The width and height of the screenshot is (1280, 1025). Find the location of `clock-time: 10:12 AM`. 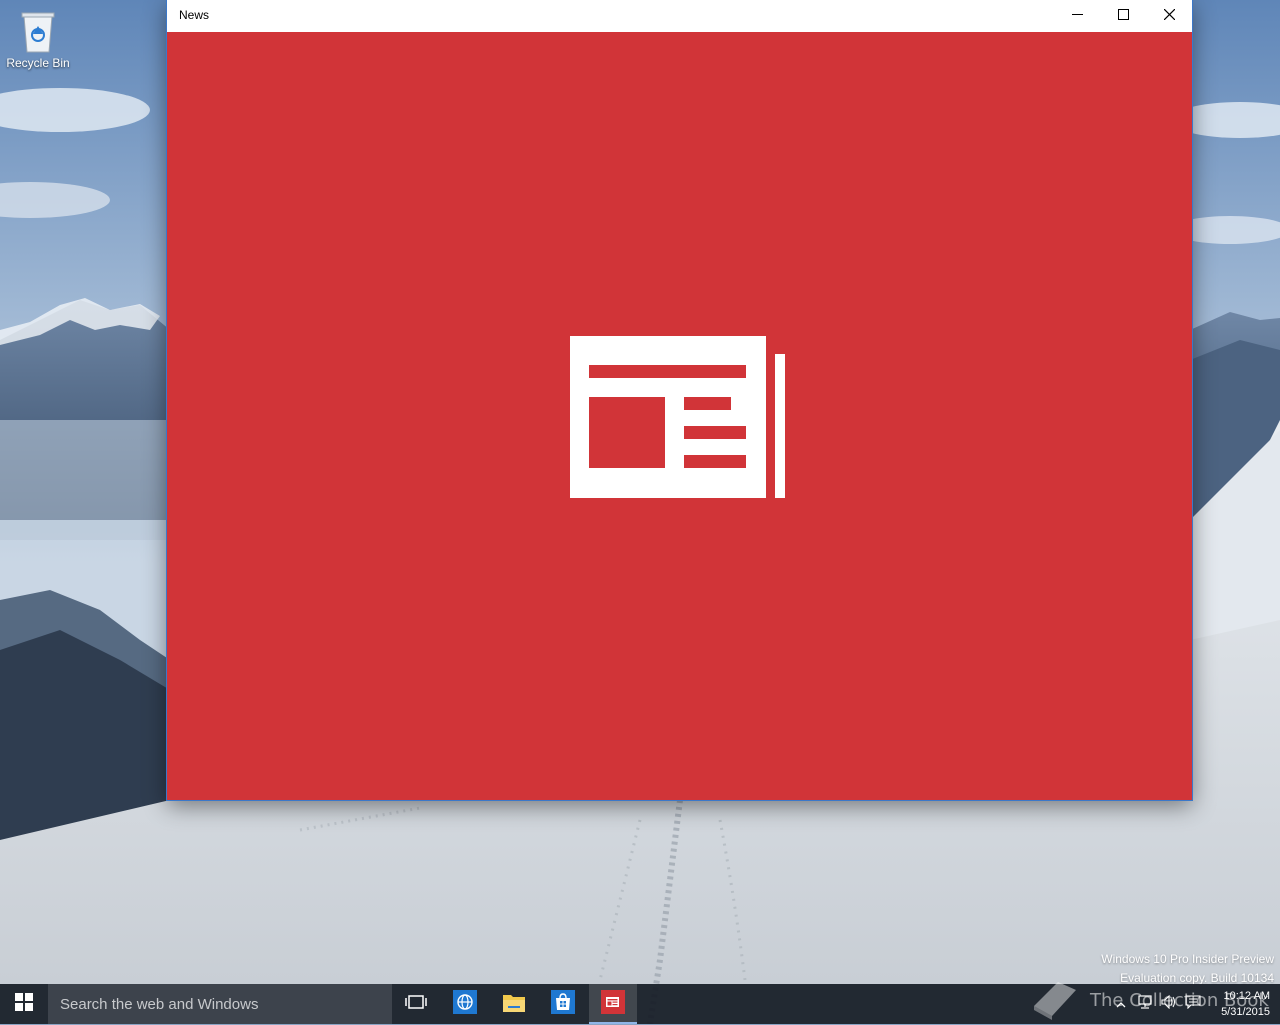

clock-time: 10:12 AM is located at coordinates (1246, 996).